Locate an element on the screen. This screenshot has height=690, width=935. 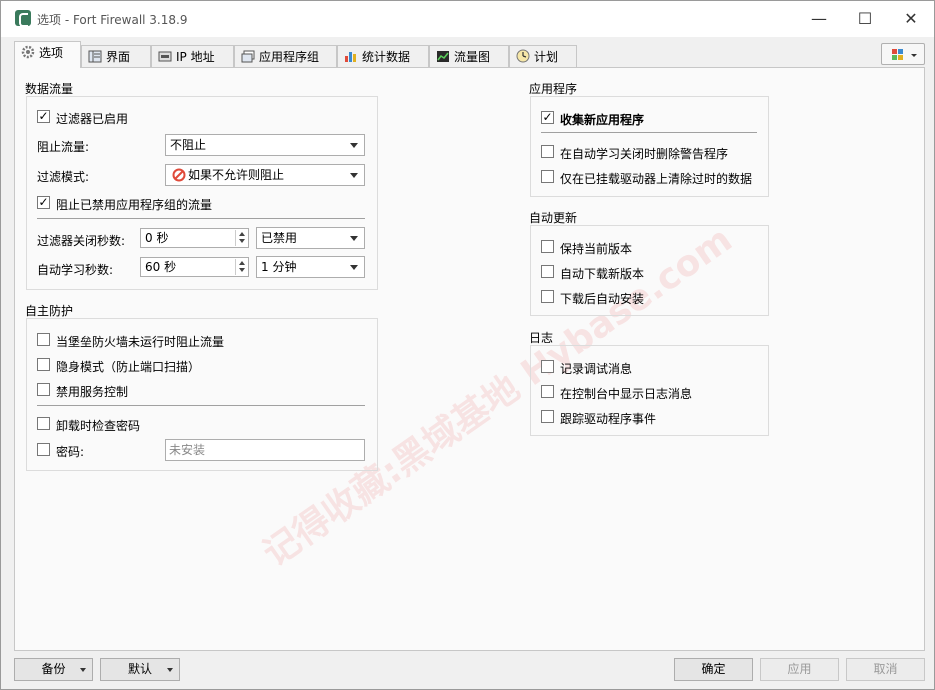
collect-new-apps-checkbox: ✓ is located at coordinates (547, 117).